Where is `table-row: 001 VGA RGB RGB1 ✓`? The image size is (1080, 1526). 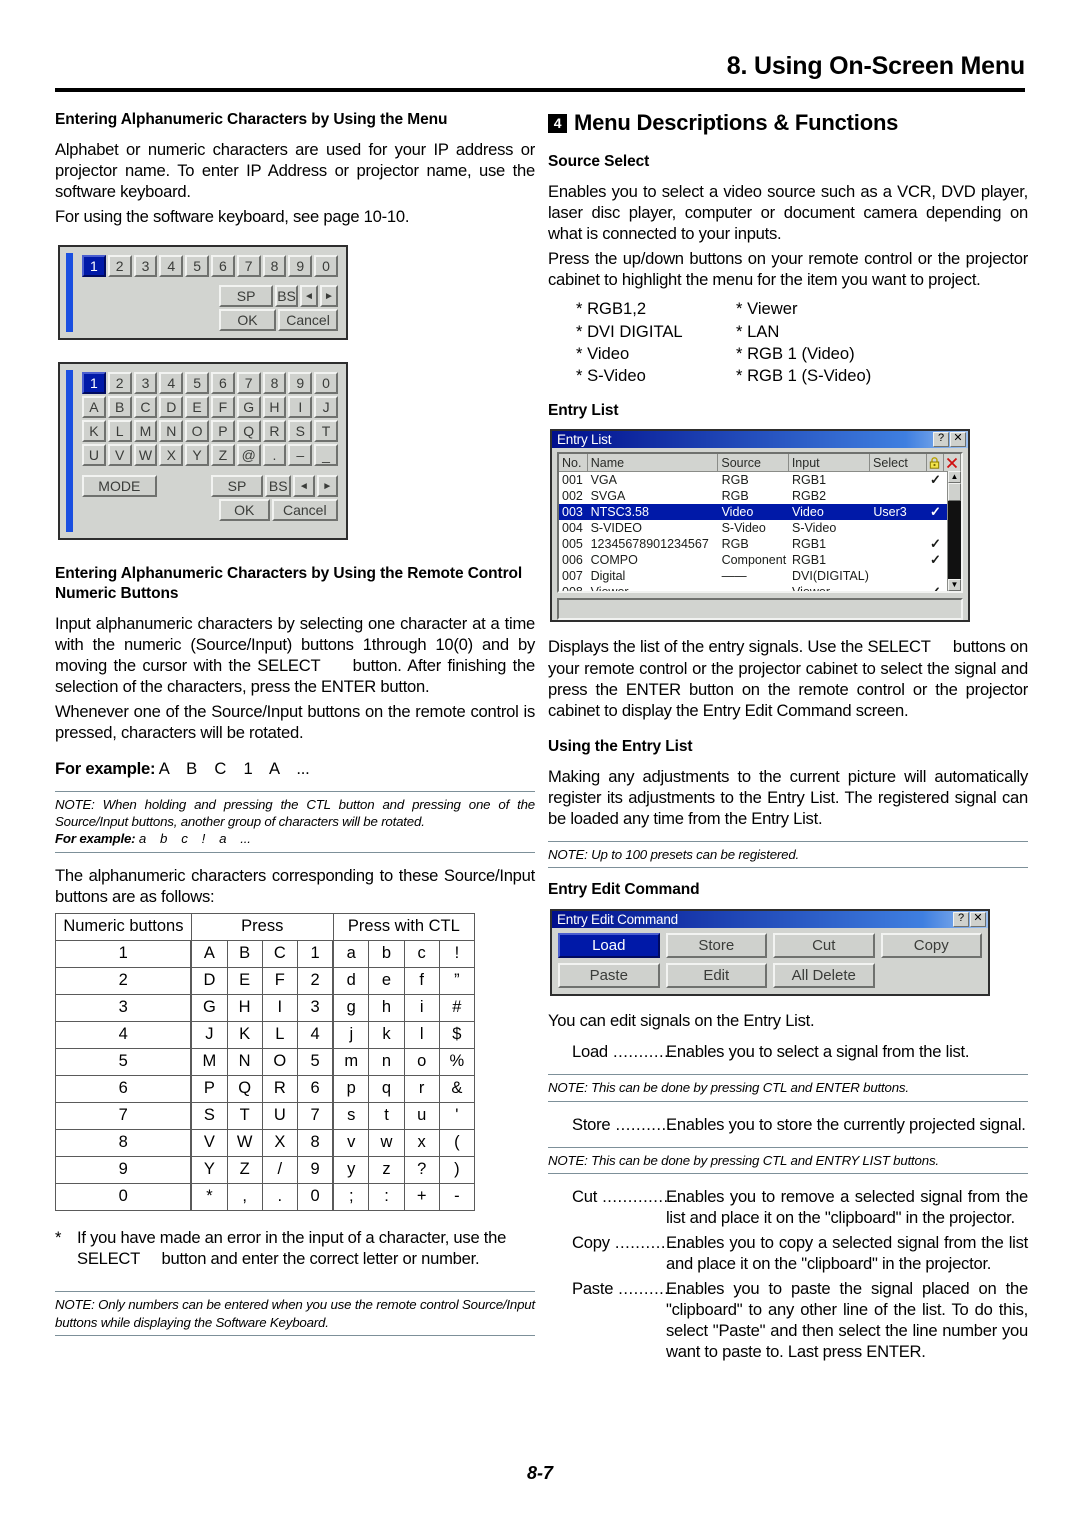 table-row: 001 VGA RGB RGB1 ✓ is located at coordinates (760, 480).